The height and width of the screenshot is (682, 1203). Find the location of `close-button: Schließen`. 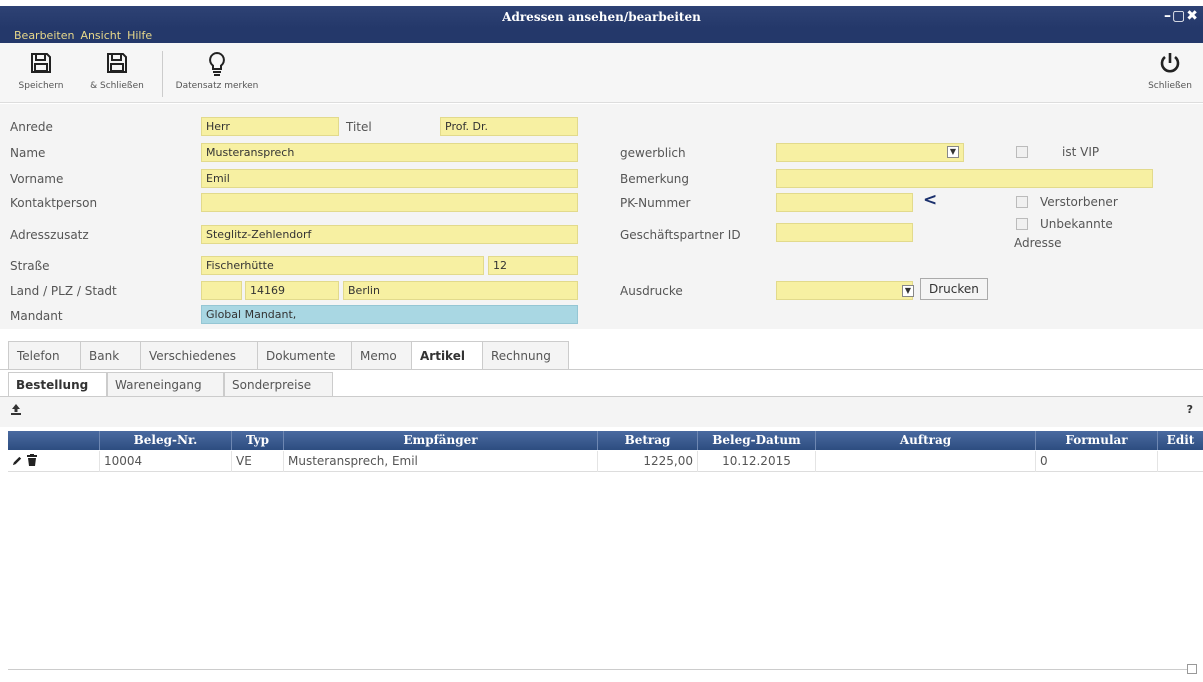

close-button: Schließen is located at coordinates (1170, 72).